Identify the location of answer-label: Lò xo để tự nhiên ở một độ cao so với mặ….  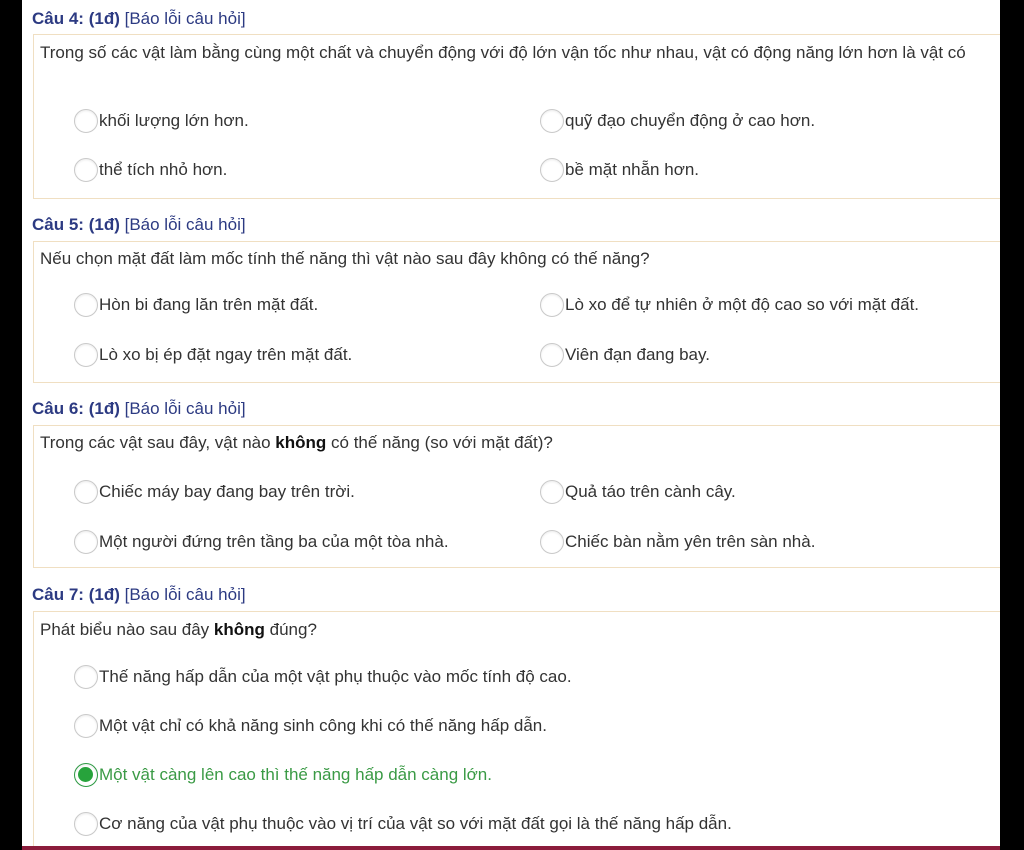
(742, 304).